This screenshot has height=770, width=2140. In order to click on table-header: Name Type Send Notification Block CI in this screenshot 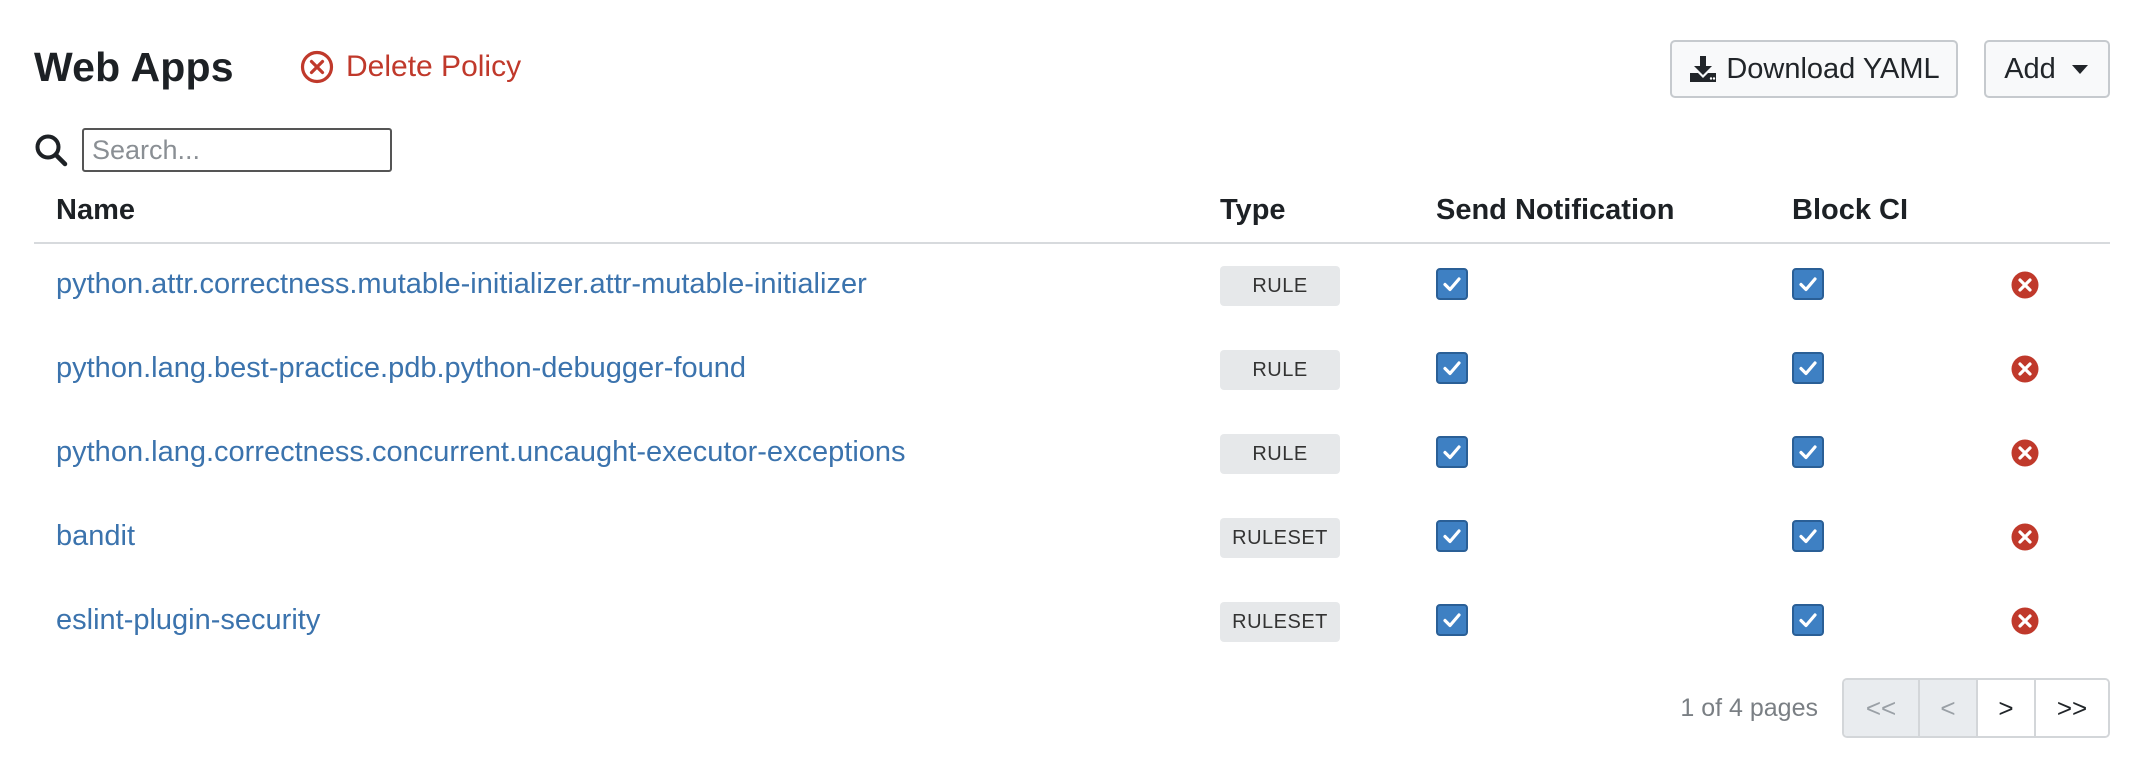, I will do `click(1072, 212)`.